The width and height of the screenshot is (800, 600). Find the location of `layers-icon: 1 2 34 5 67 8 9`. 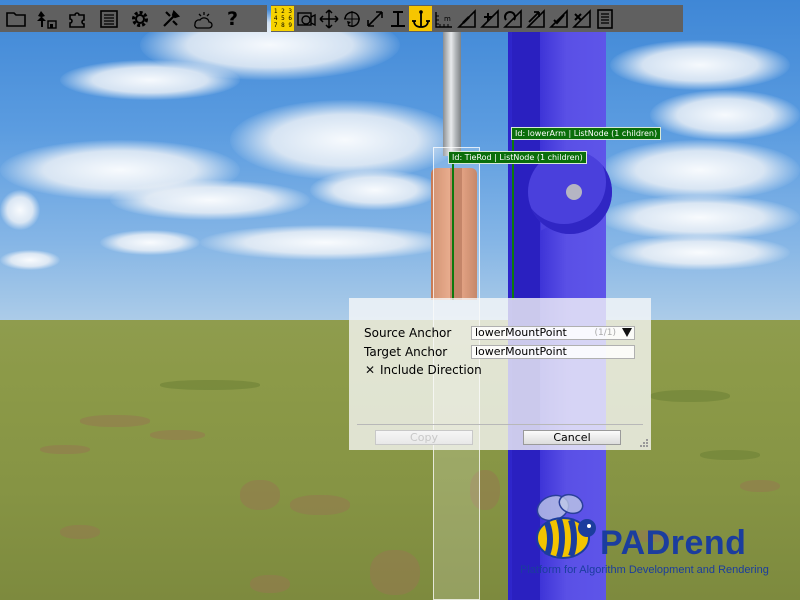

layers-icon: 1 2 34 5 67 8 9 is located at coordinates (283, 18).